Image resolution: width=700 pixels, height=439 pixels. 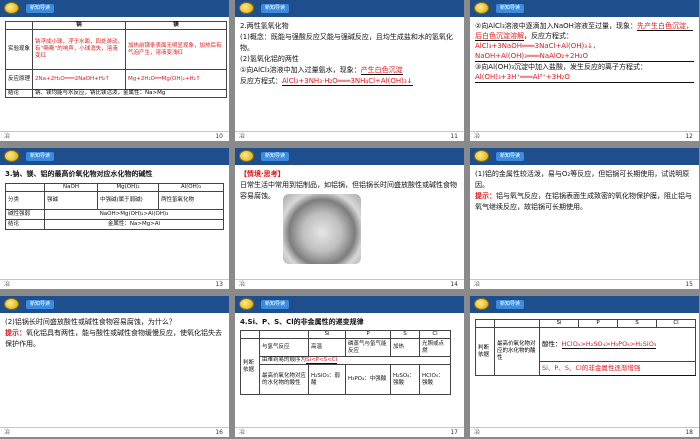 What do you see at coordinates (322, 229) in the screenshot?
I see `aluminum-pot-image` at bounding box center [322, 229].